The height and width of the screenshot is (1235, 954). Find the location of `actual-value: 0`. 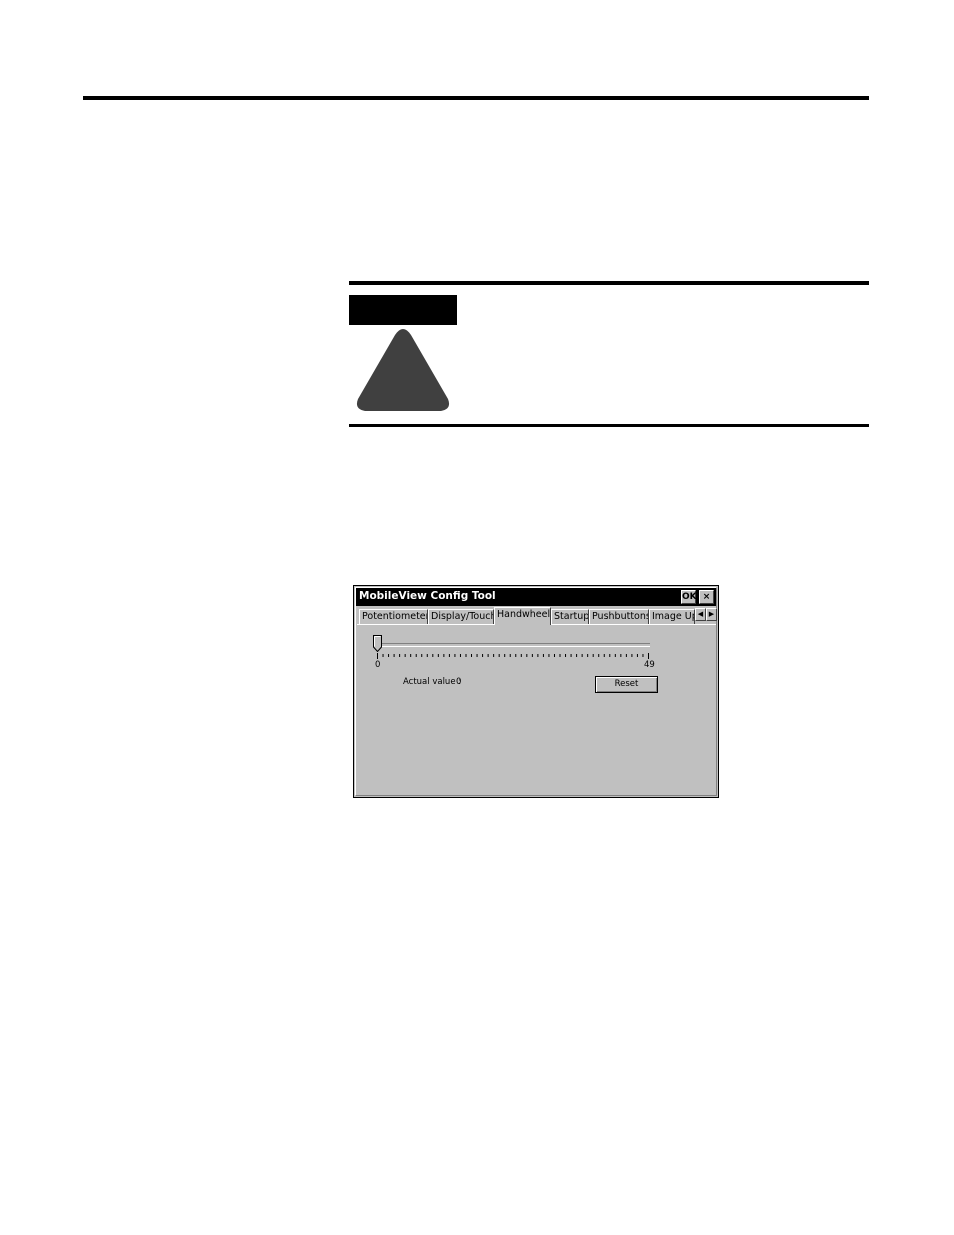

actual-value: 0 is located at coordinates (459, 682).